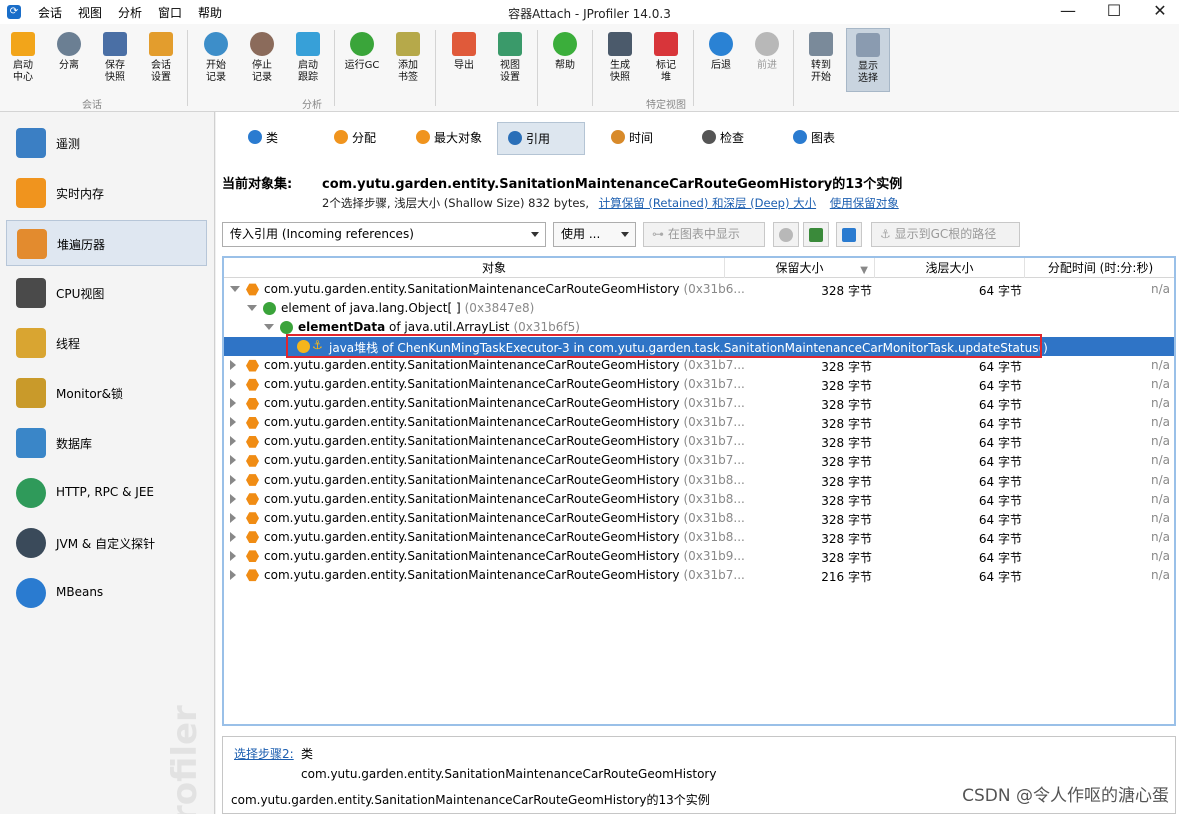  Describe the element at coordinates (945, 234) in the screenshot. I see `show-path-to-gc-root-button: ⚓ 显示到GC根的路径` at that location.